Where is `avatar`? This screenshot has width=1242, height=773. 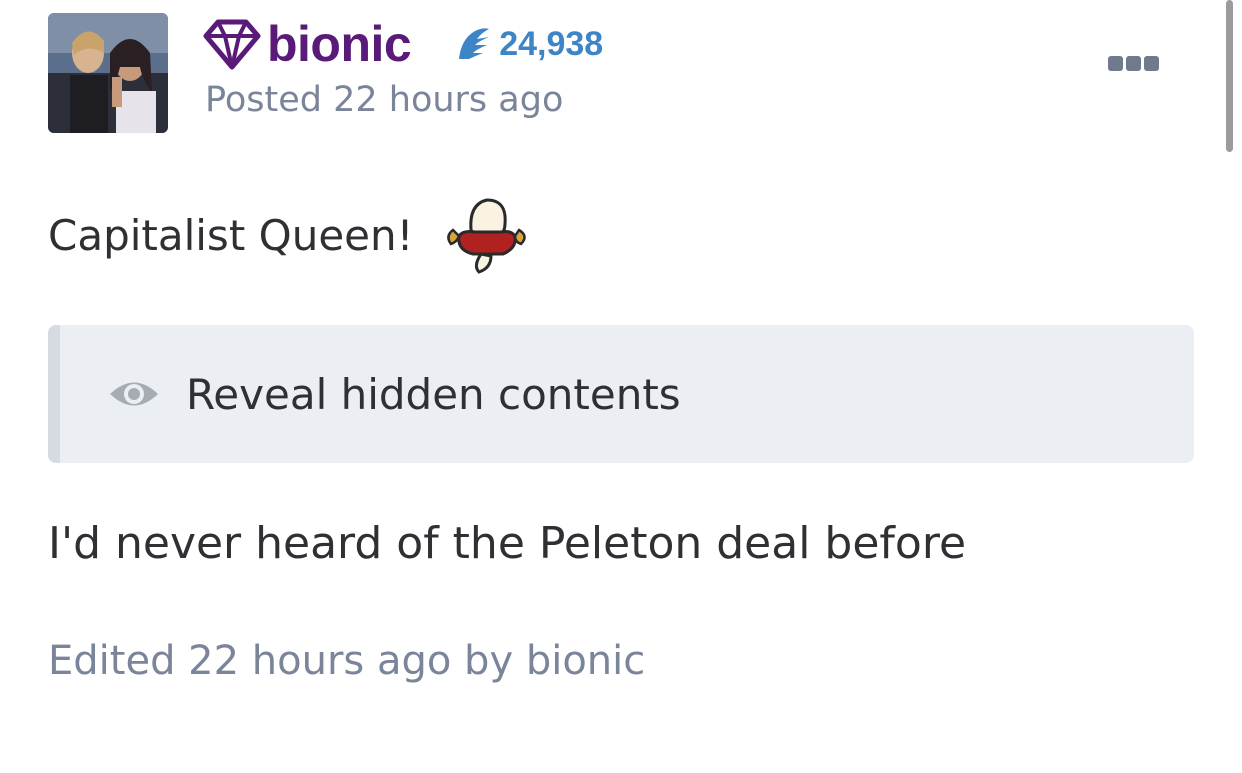 avatar is located at coordinates (108, 73).